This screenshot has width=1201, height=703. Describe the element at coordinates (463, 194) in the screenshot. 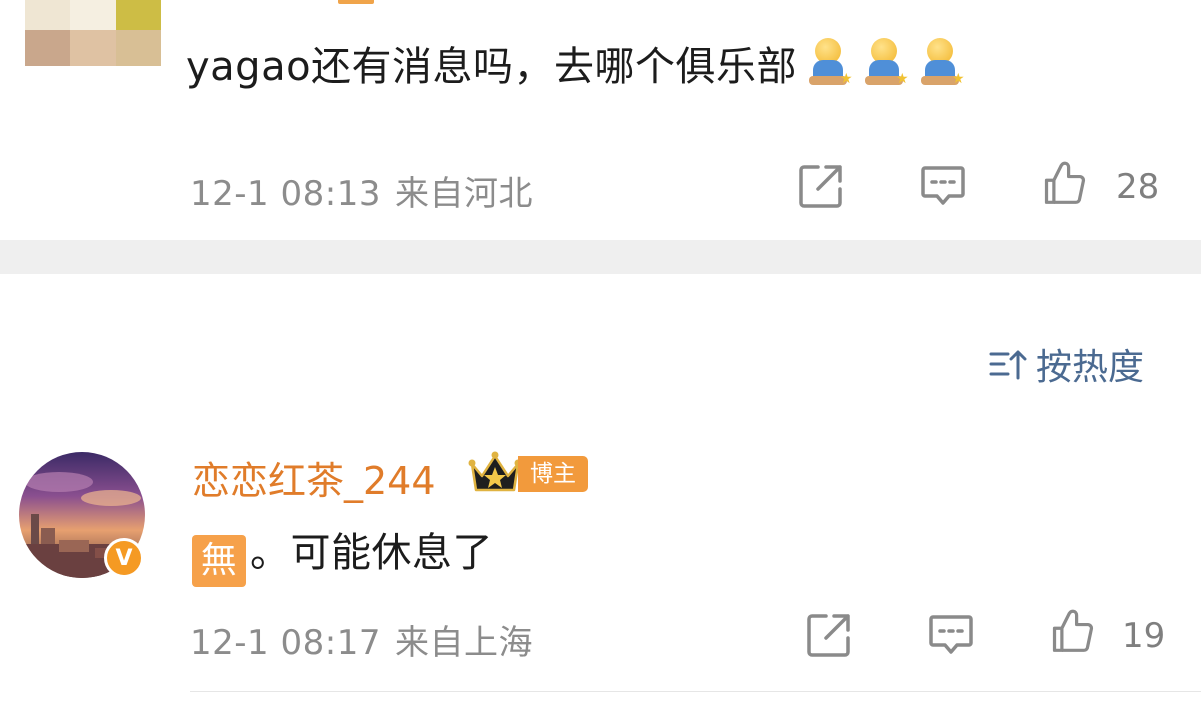

I see `comment-location: 来自河北` at that location.